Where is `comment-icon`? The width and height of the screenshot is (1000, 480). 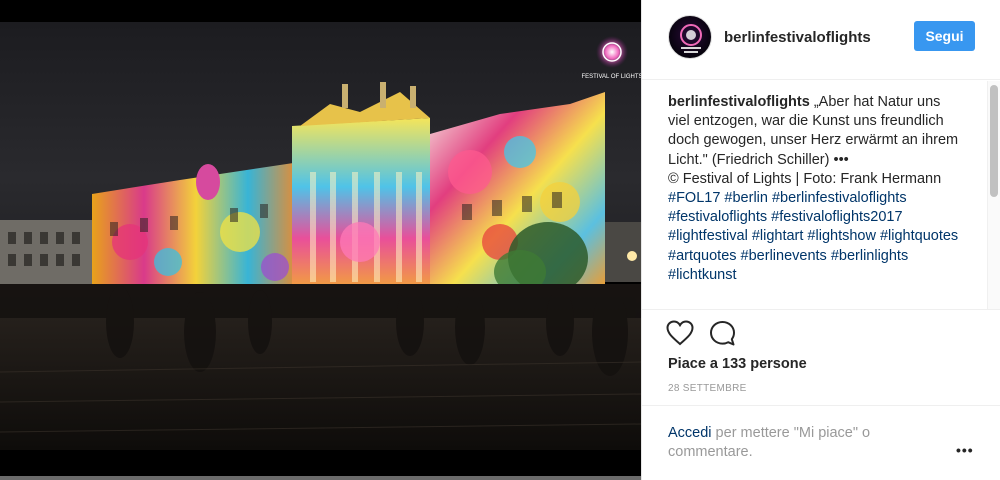 comment-icon is located at coordinates (722, 333).